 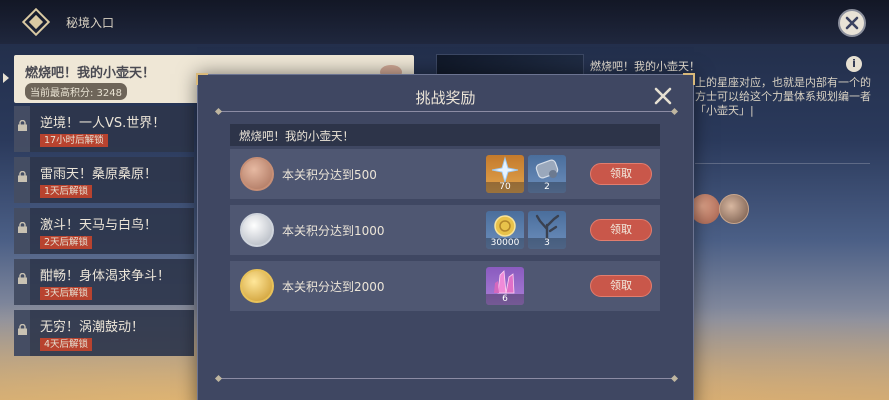 I want to click on reward-condition: 本关积分达到1000, so click(x=333, y=231).